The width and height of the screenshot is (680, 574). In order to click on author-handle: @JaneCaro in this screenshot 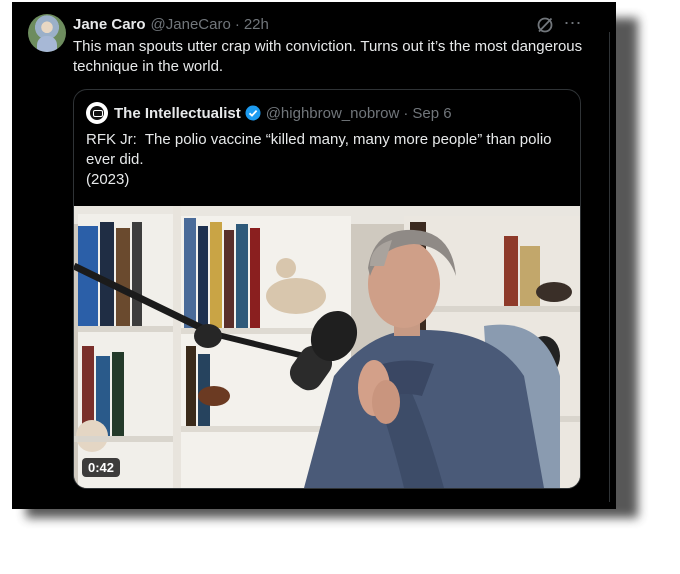, I will do `click(191, 24)`.